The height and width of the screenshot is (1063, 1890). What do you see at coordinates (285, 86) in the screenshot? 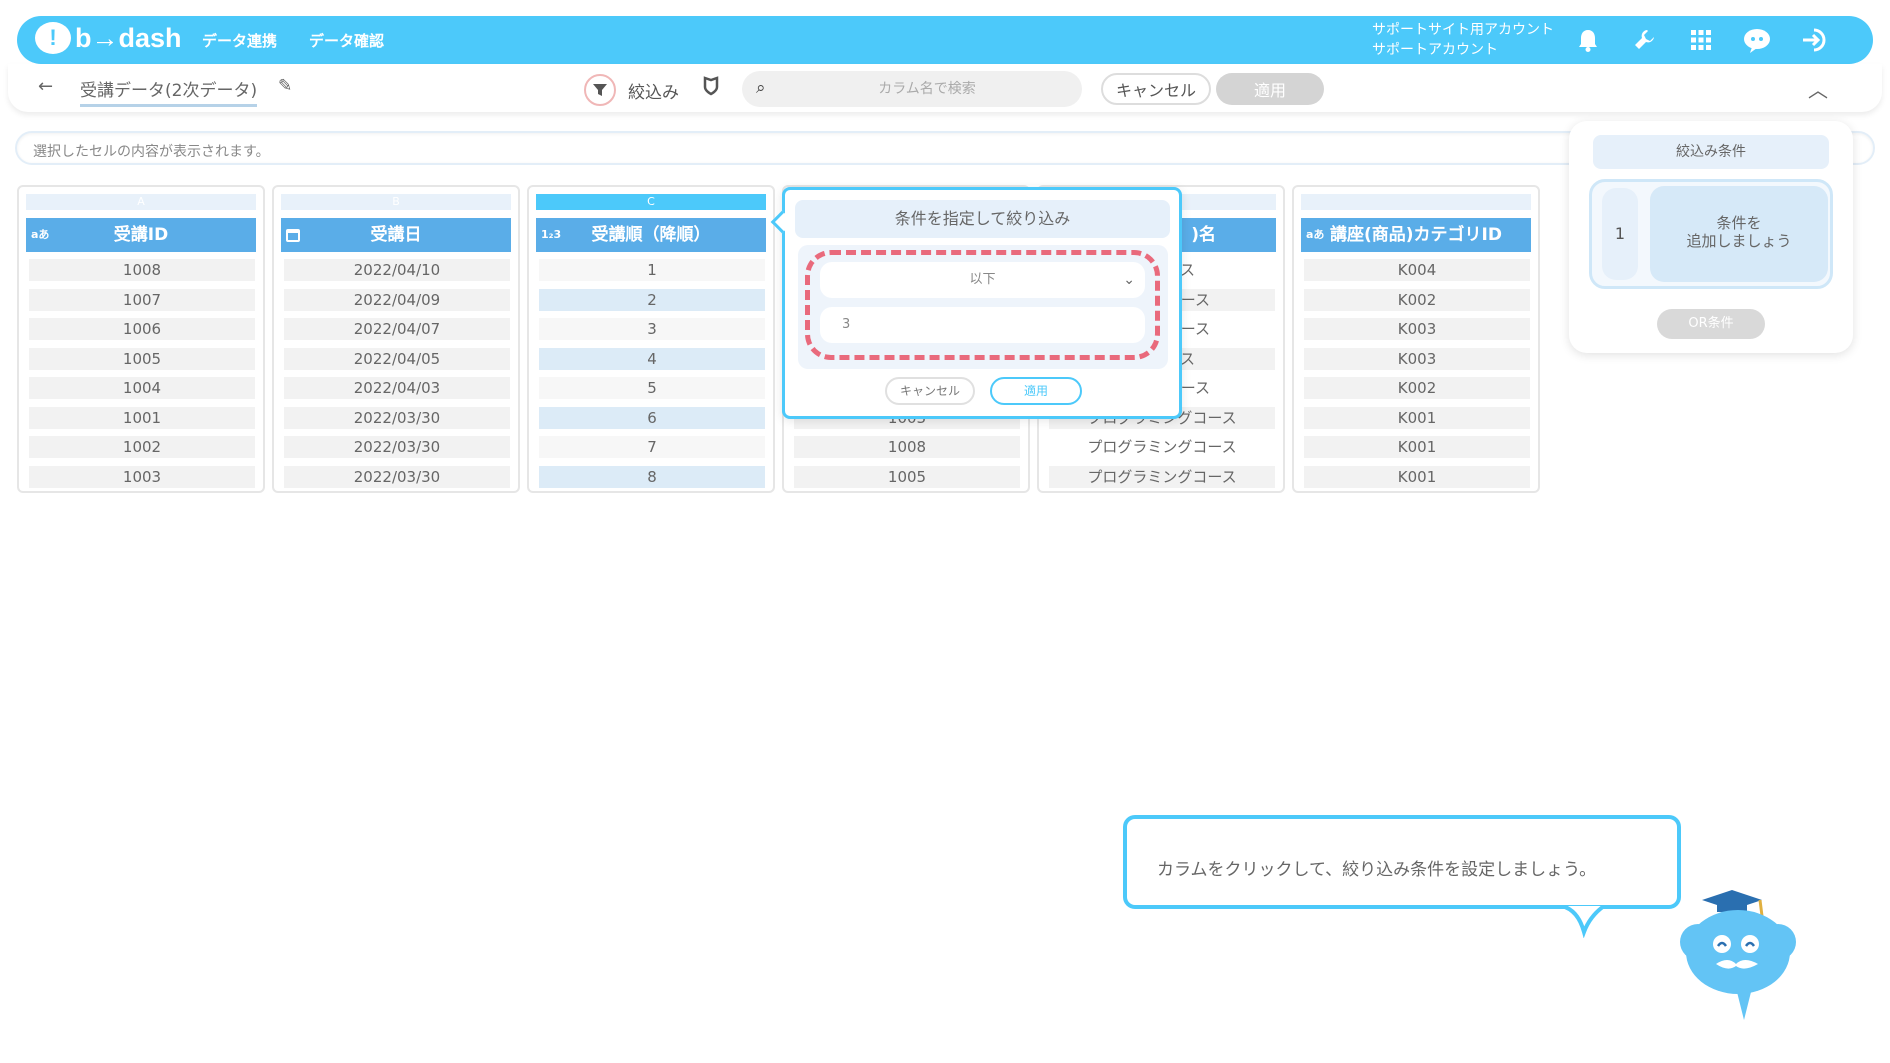
I see `edit-pencil-icon: ✎` at bounding box center [285, 86].